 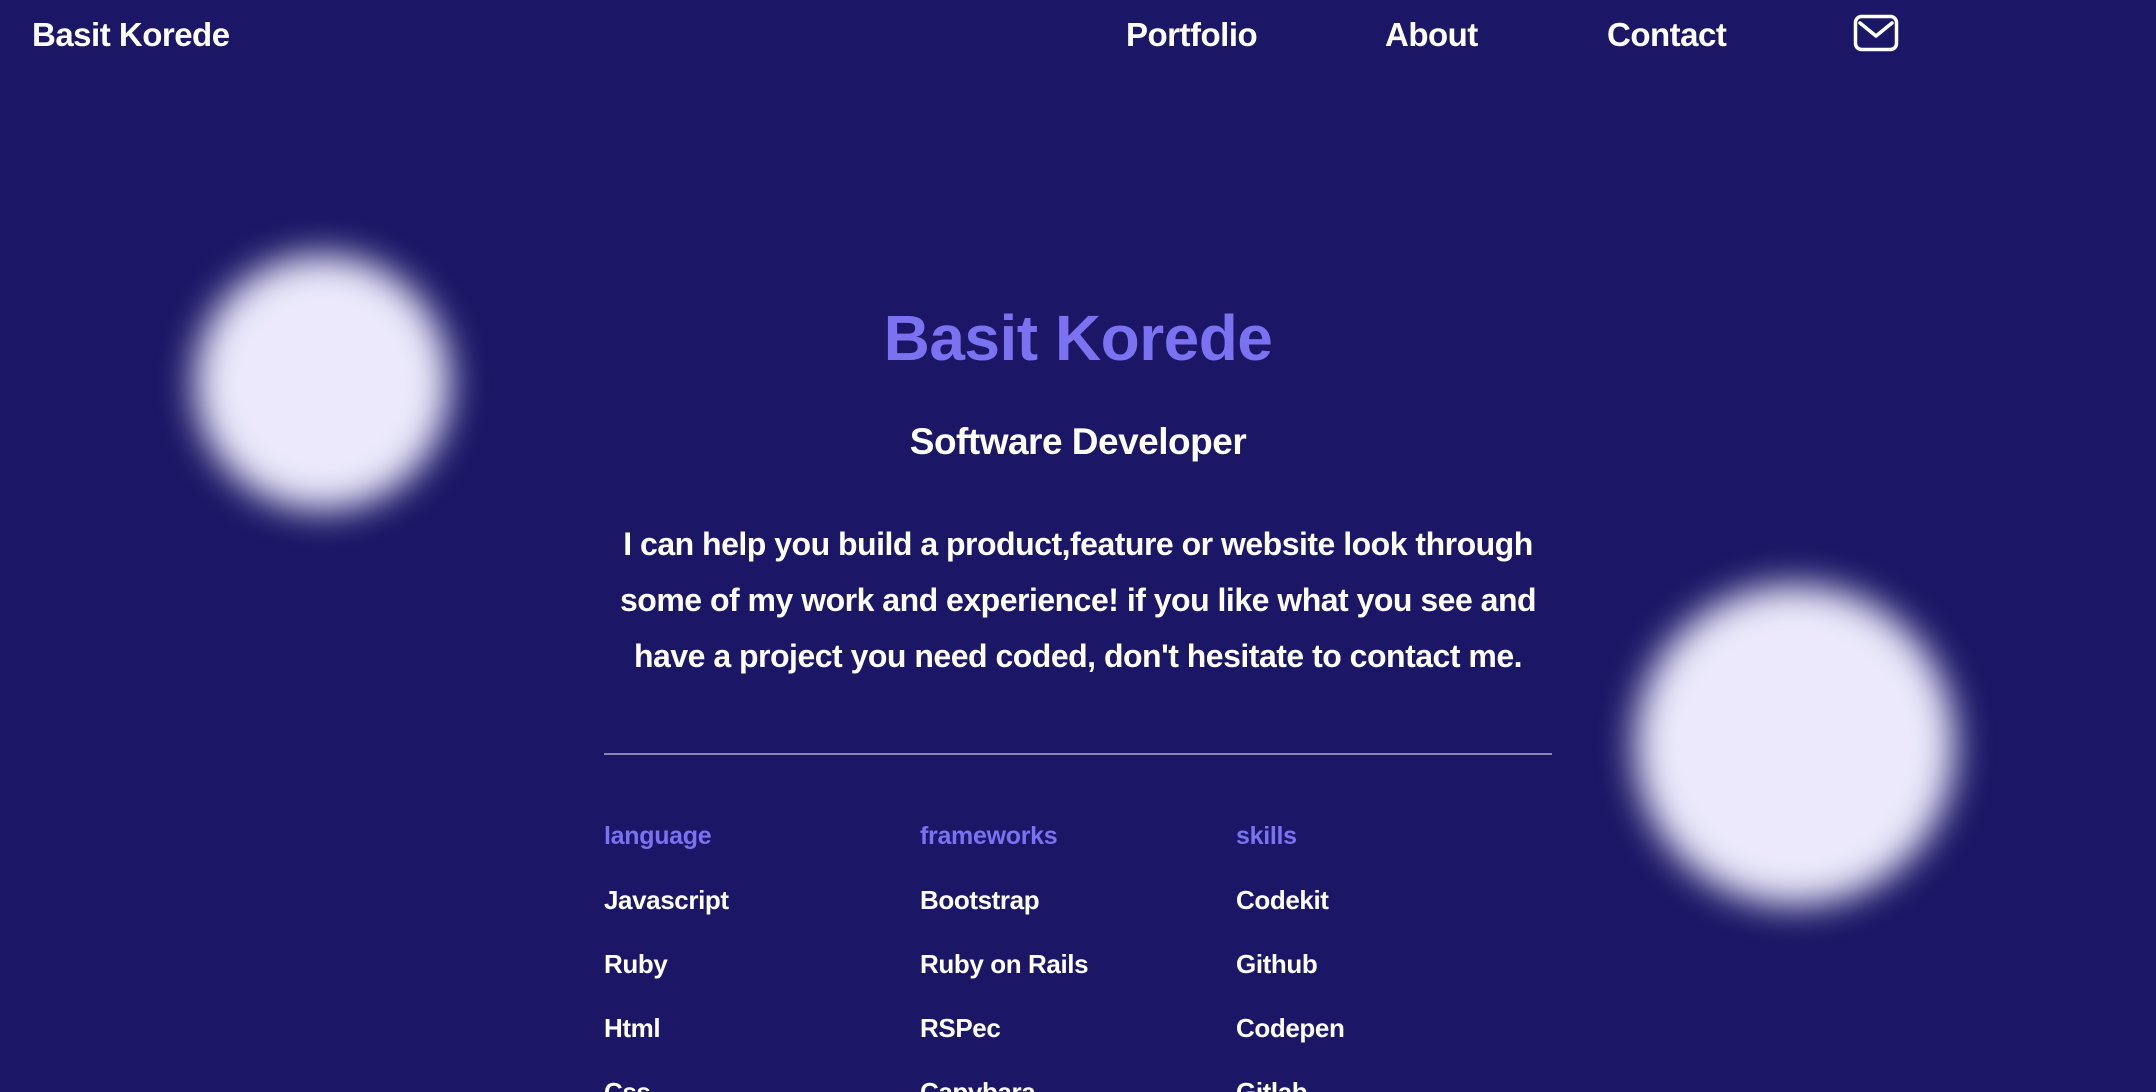 I want to click on language-item: Ruby, so click(x=636, y=964).